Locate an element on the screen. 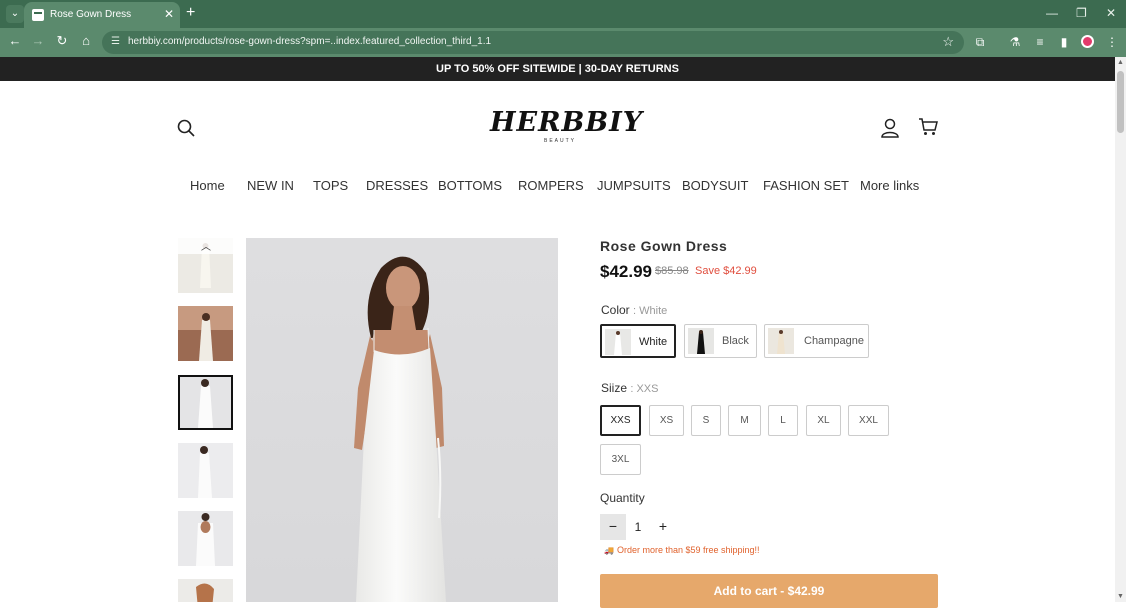  size-label: Siize : XXS is located at coordinates (629, 388).